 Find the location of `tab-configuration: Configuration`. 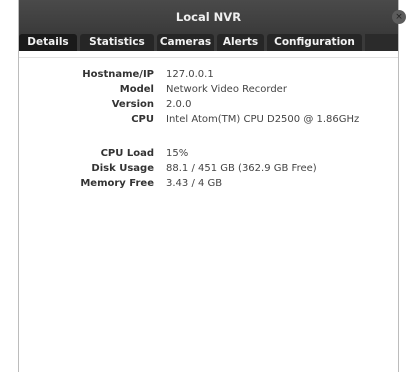

tab-configuration: Configuration is located at coordinates (314, 42).